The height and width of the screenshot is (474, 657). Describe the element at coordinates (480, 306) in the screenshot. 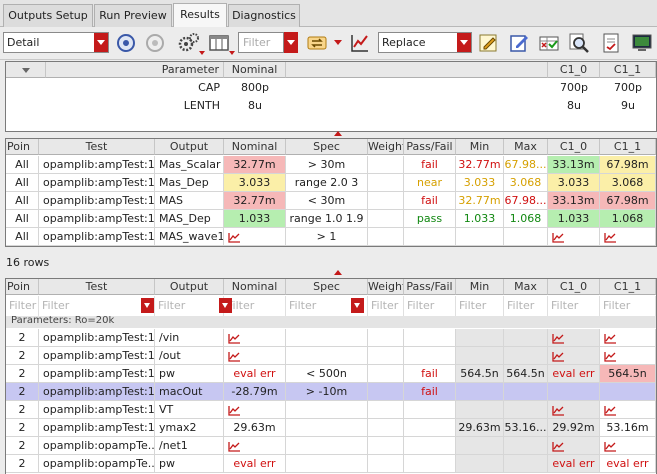

I see `min-filter: Filter` at that location.